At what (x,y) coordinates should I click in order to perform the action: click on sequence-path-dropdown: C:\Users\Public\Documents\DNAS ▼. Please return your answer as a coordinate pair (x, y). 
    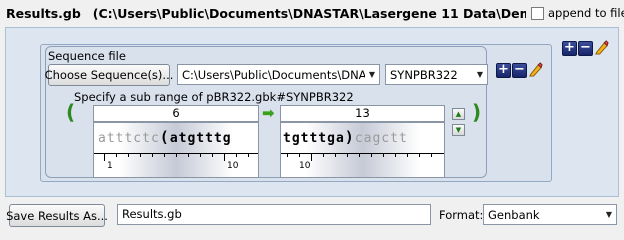
    Looking at the image, I should click on (278, 74).